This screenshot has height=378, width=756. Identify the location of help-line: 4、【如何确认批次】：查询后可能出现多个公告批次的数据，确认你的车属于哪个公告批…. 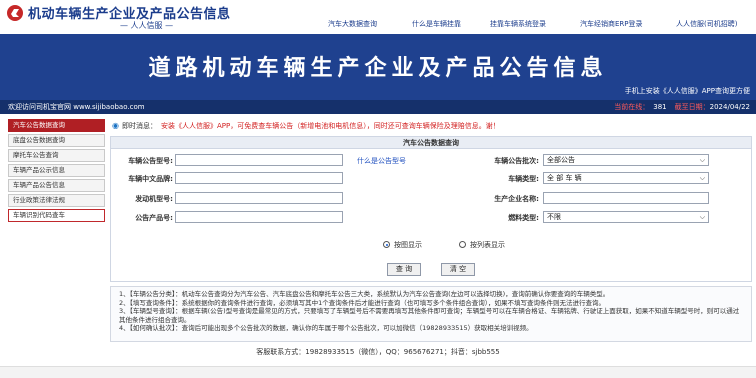
(326, 328).